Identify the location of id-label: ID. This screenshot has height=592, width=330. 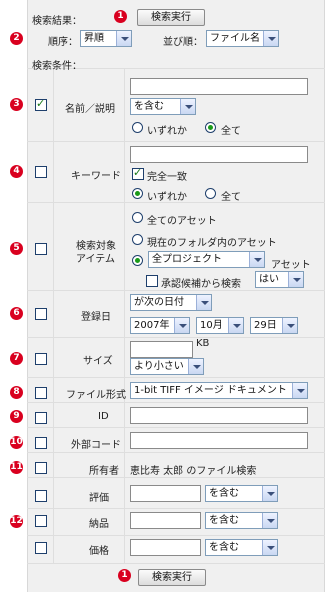
(103, 416).